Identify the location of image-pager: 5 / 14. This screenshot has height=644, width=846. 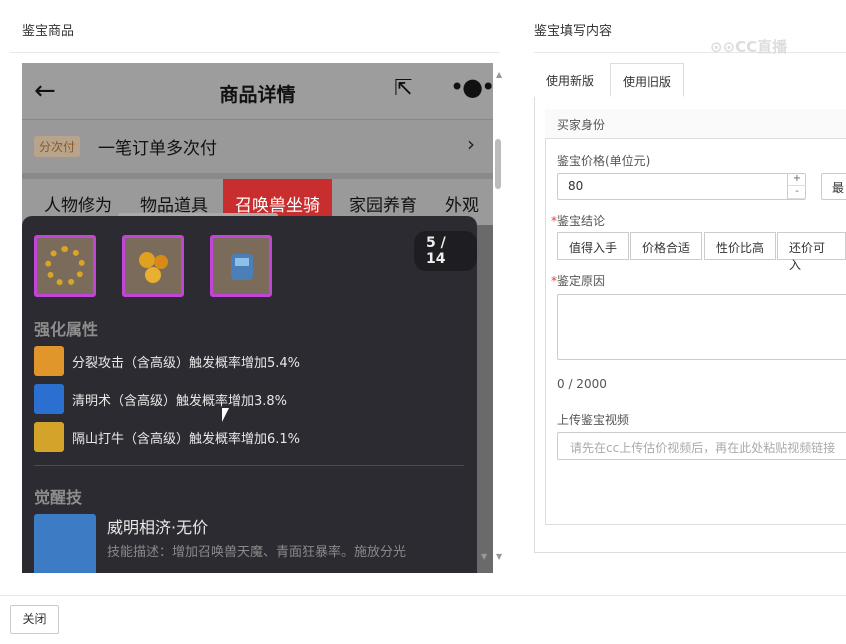
(445, 251).